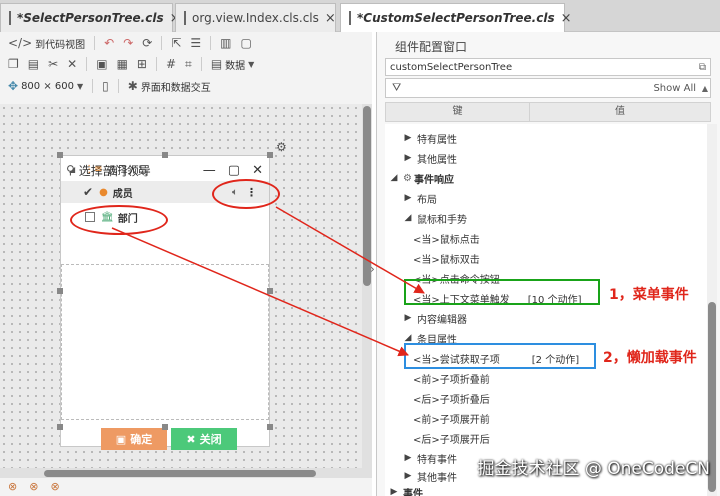 The height and width of the screenshot is (496, 720). What do you see at coordinates (260, 292) in the screenshot?
I see `arrow-department-to-lazy-load` at bounding box center [260, 292].